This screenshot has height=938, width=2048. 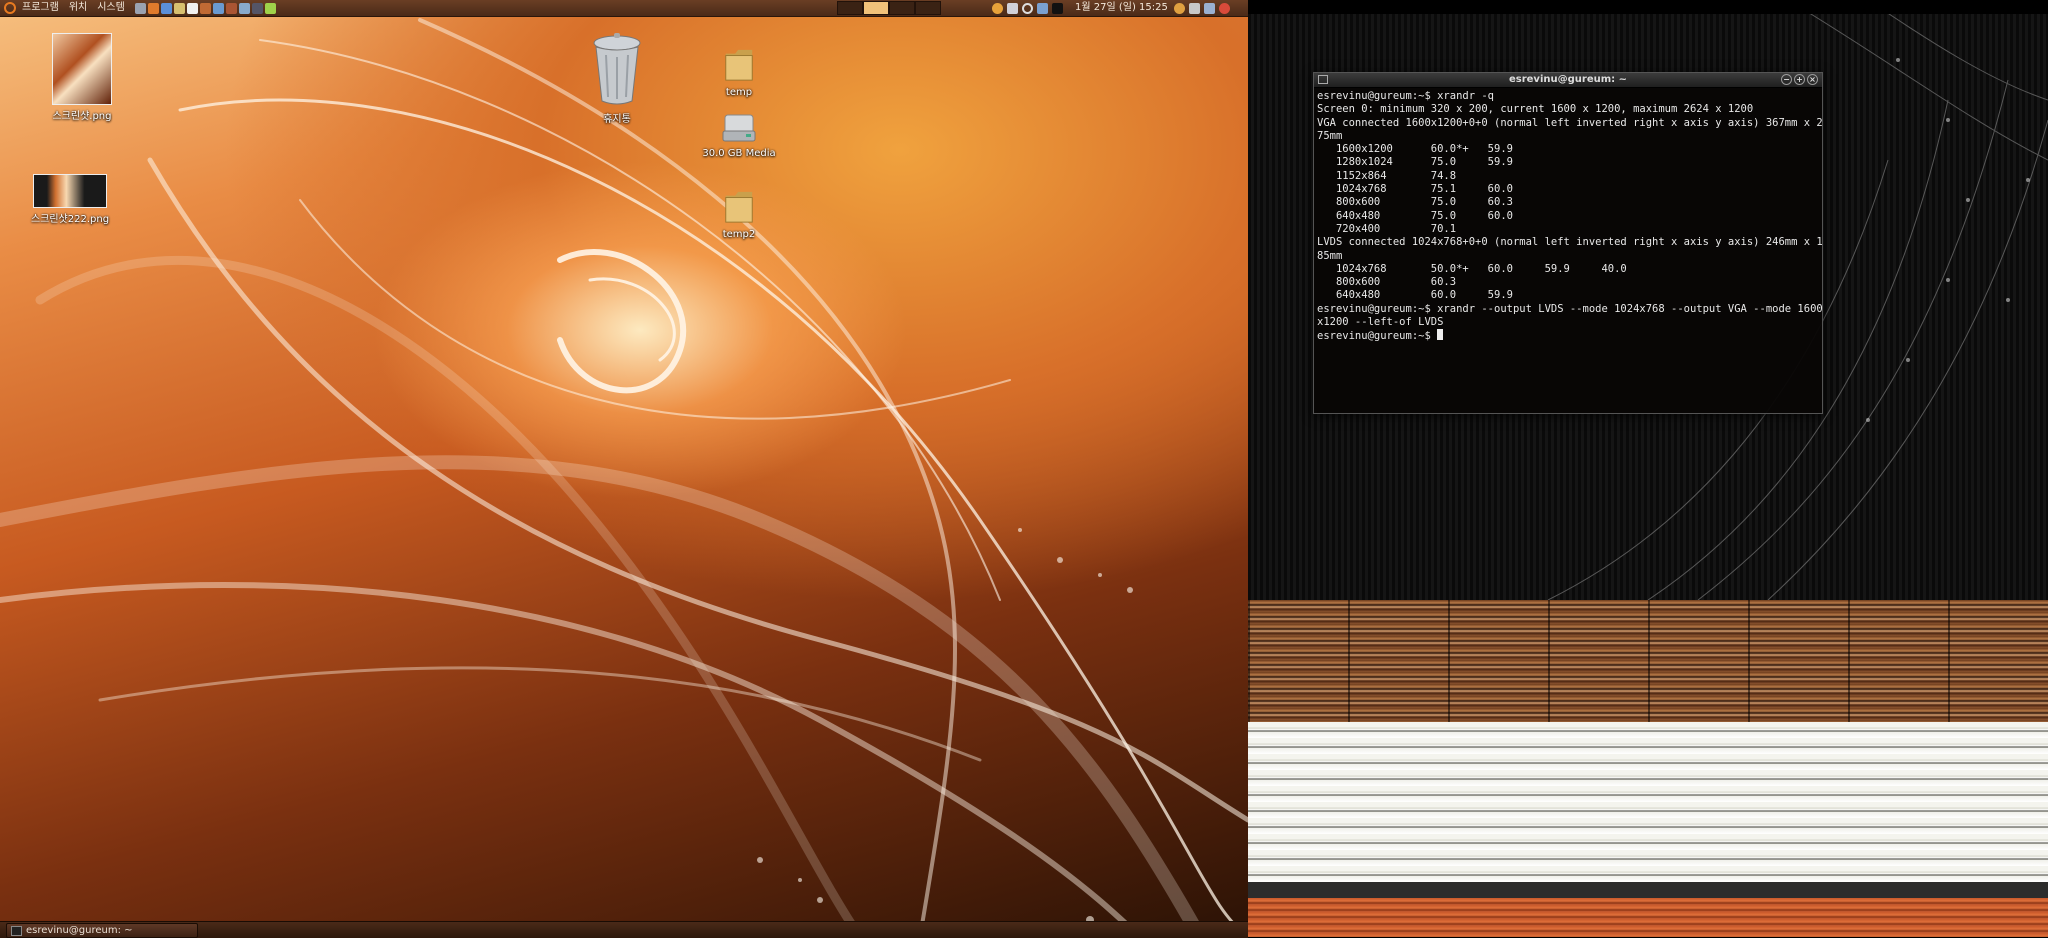 I want to click on terminal-line: x1200 --left-of LVDS, so click(x=1380, y=322).